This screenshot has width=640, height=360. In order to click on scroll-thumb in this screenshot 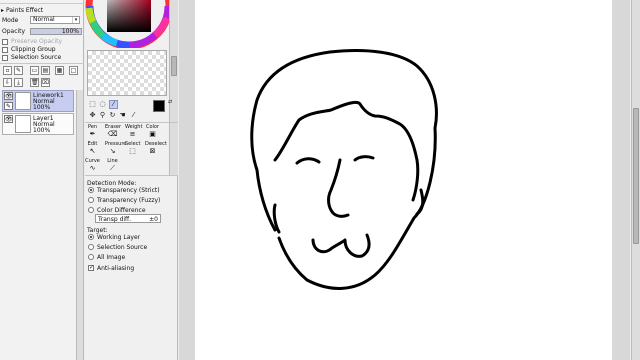, I will do `click(174, 66)`.